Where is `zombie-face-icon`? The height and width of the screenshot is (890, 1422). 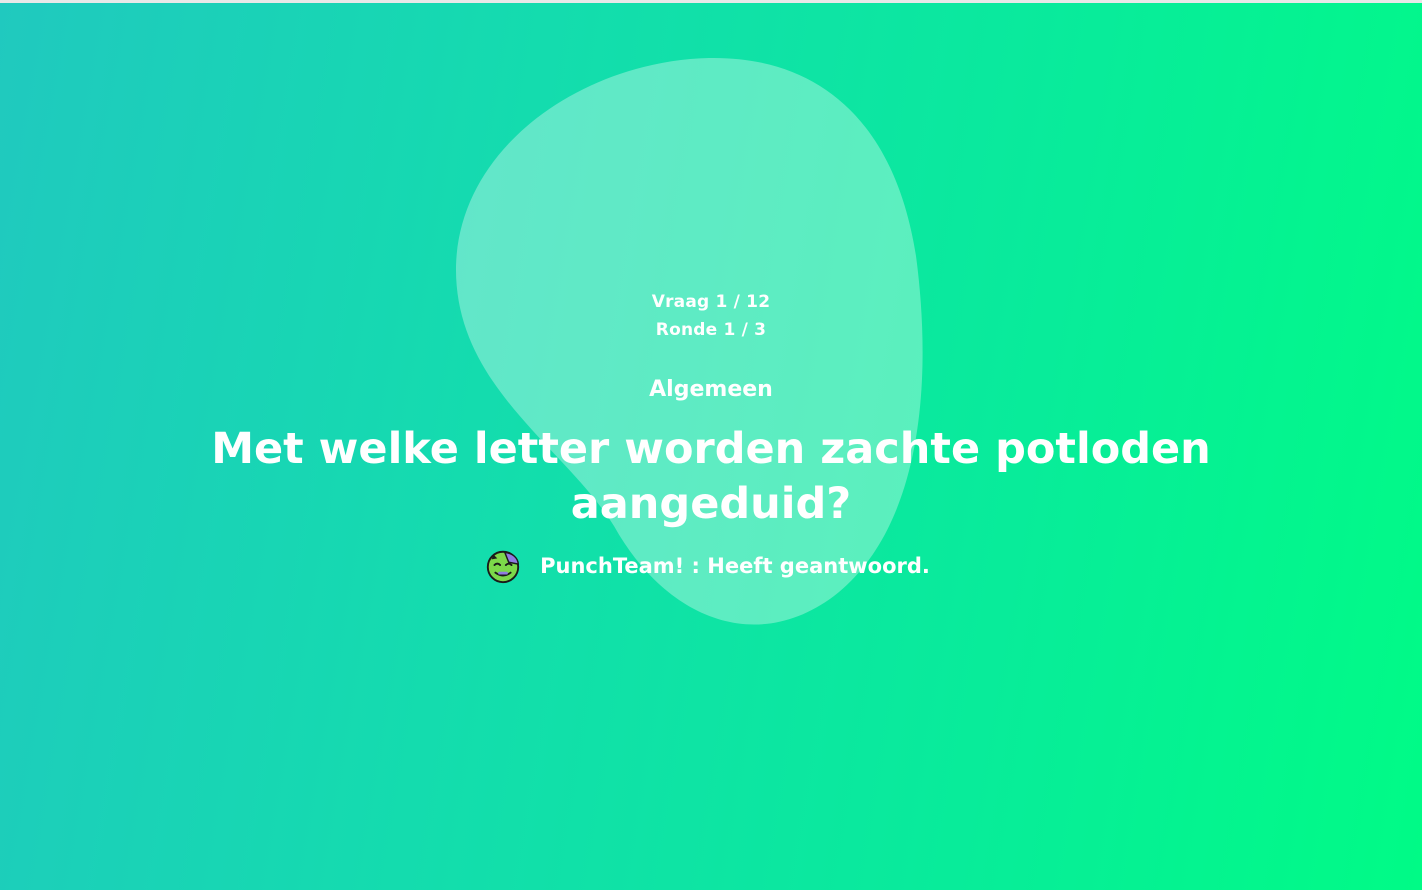 zombie-face-icon is located at coordinates (503, 567).